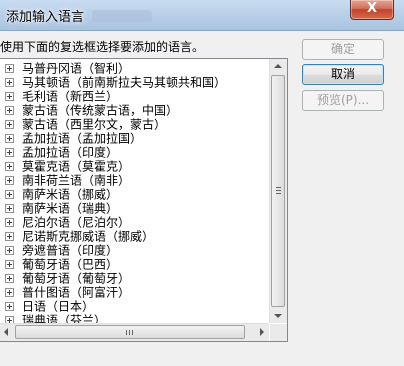  I want to click on language-label: 尼泊尔语（尼泊尔）, so click(76, 222).